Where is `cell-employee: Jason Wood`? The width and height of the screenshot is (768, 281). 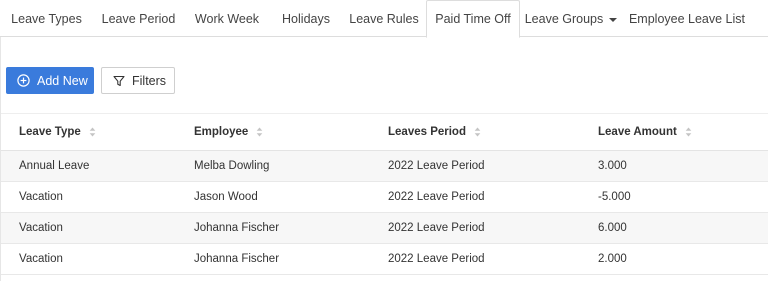
cell-employee: Jason Wood is located at coordinates (226, 197).